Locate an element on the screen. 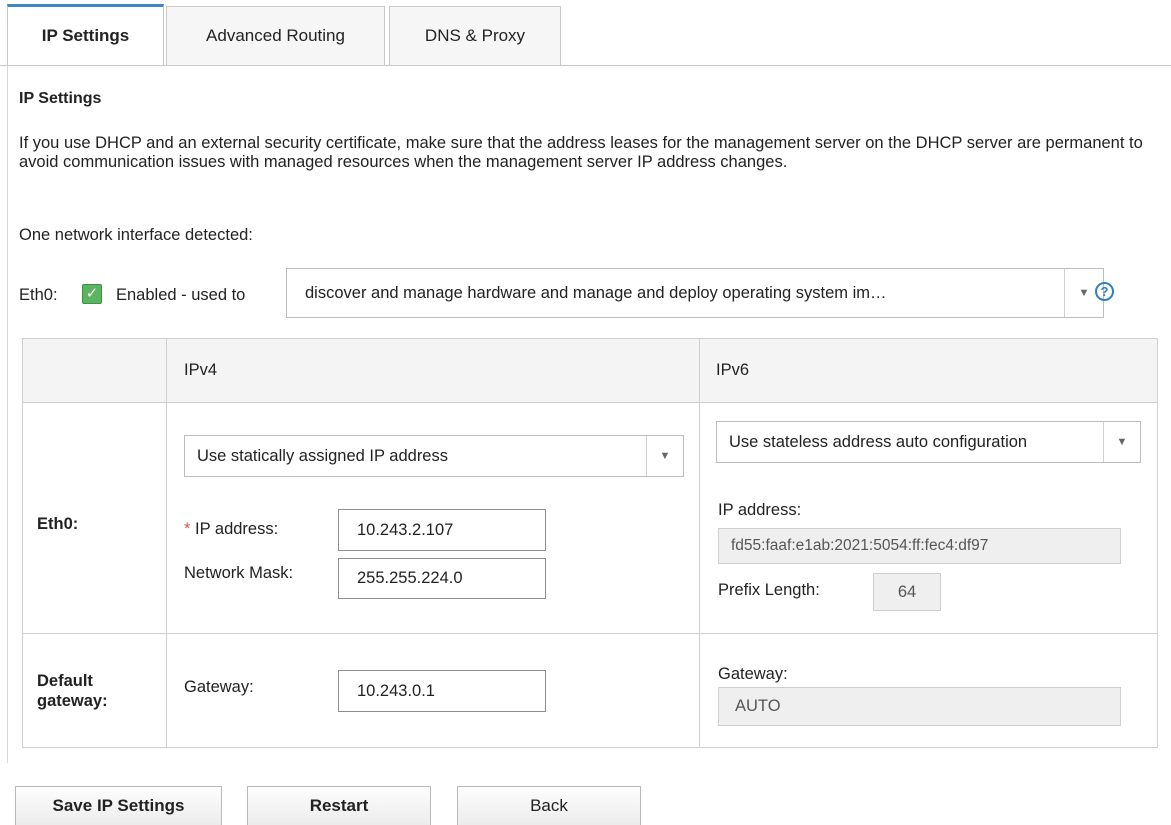  ipv4-ip-label-text: IP address: is located at coordinates (237, 529).